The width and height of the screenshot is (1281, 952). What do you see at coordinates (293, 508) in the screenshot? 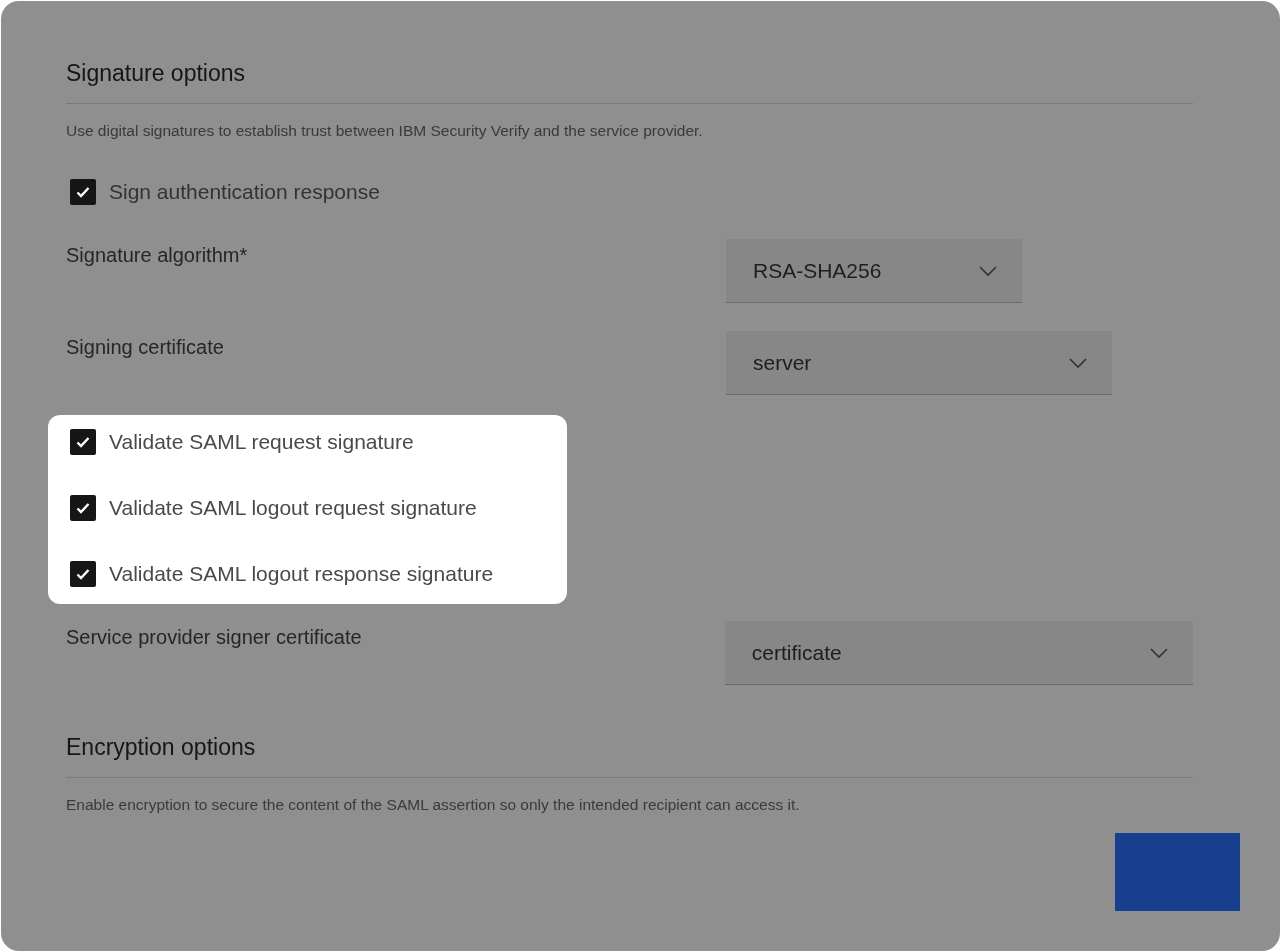
I see `checkbox-label: Validate SAML logout request signature` at bounding box center [293, 508].